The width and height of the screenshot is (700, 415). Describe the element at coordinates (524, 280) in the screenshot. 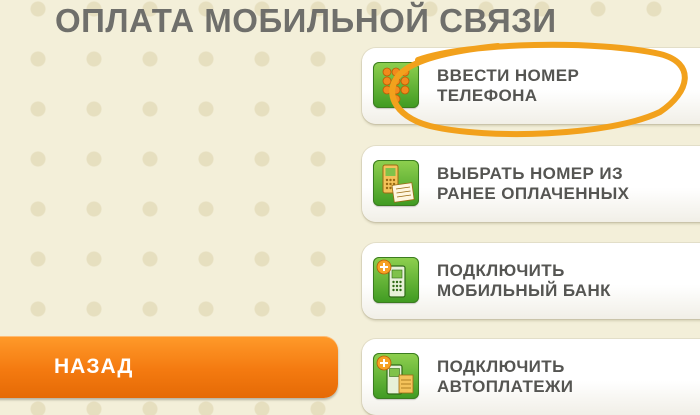

I see `connect-mobile-bank-label: ПОДКЛЮЧИТЬ МОБИЛЬНЫЙ БАНК` at that location.